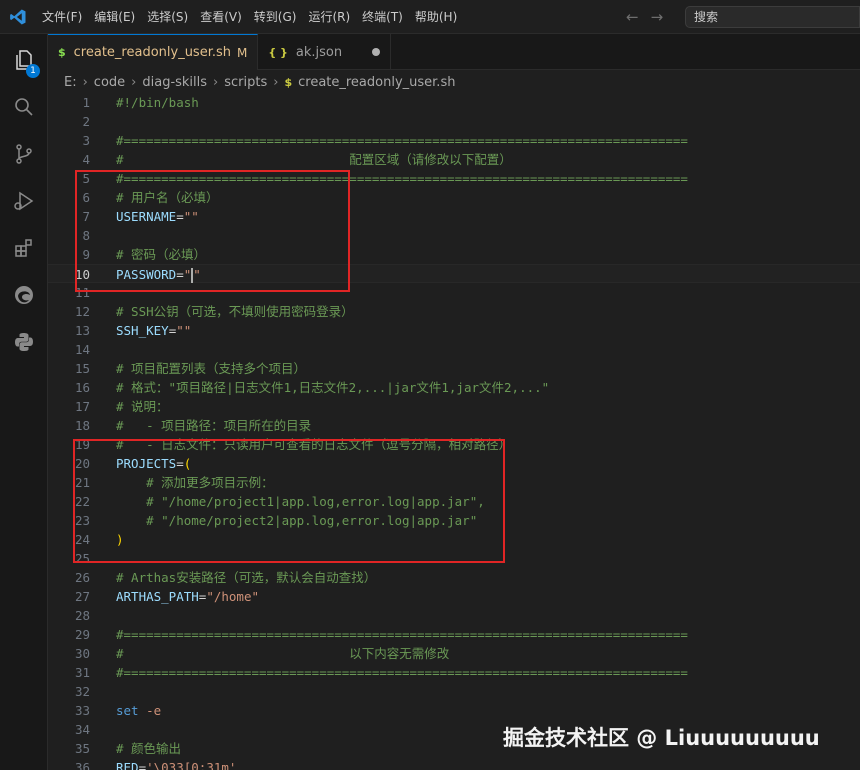 This screenshot has width=860, height=770. What do you see at coordinates (139, 710) in the screenshot?
I see `code-text: set -e` at bounding box center [139, 710].